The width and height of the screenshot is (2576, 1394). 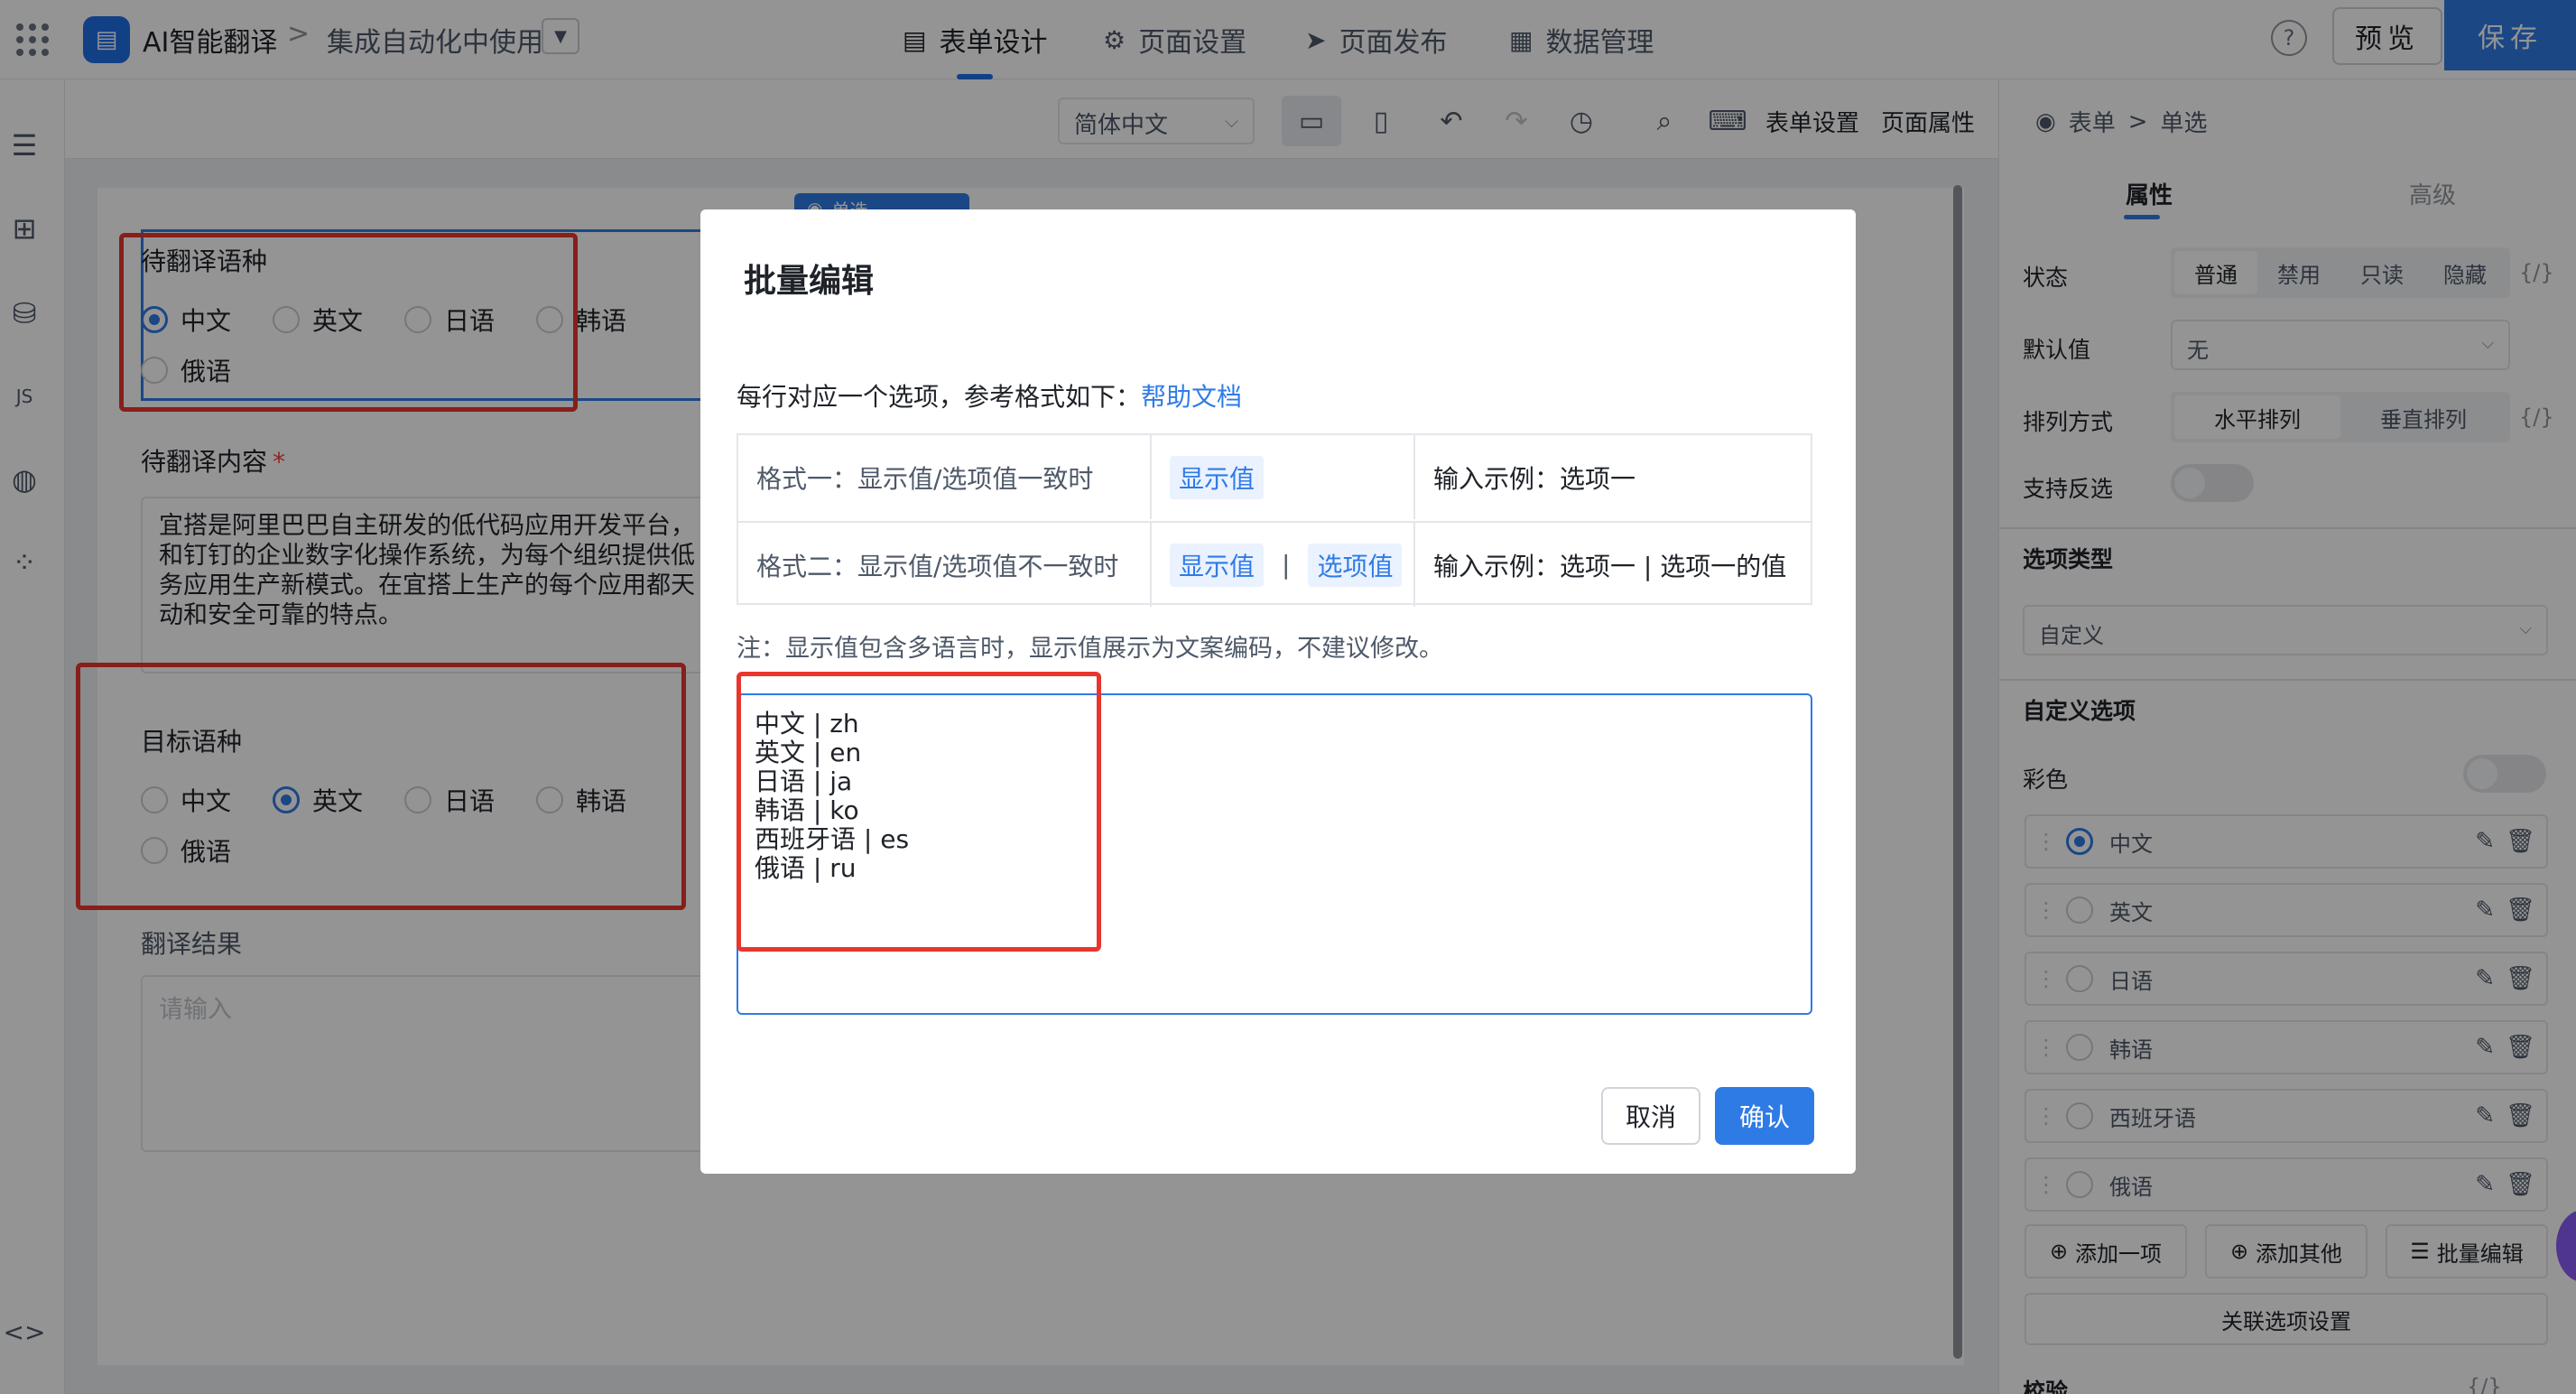 I want to click on format-chip-value: 选项值, so click(x=1355, y=565).